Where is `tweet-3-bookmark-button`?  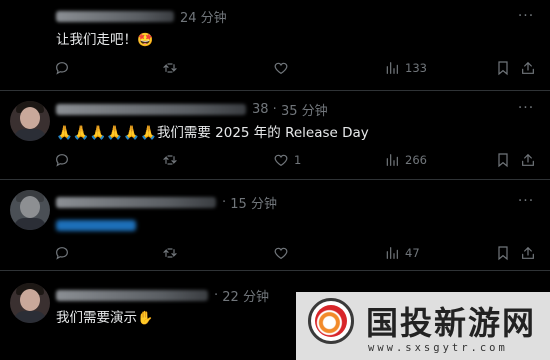
tweet-3-bookmark-button is located at coordinates (503, 253).